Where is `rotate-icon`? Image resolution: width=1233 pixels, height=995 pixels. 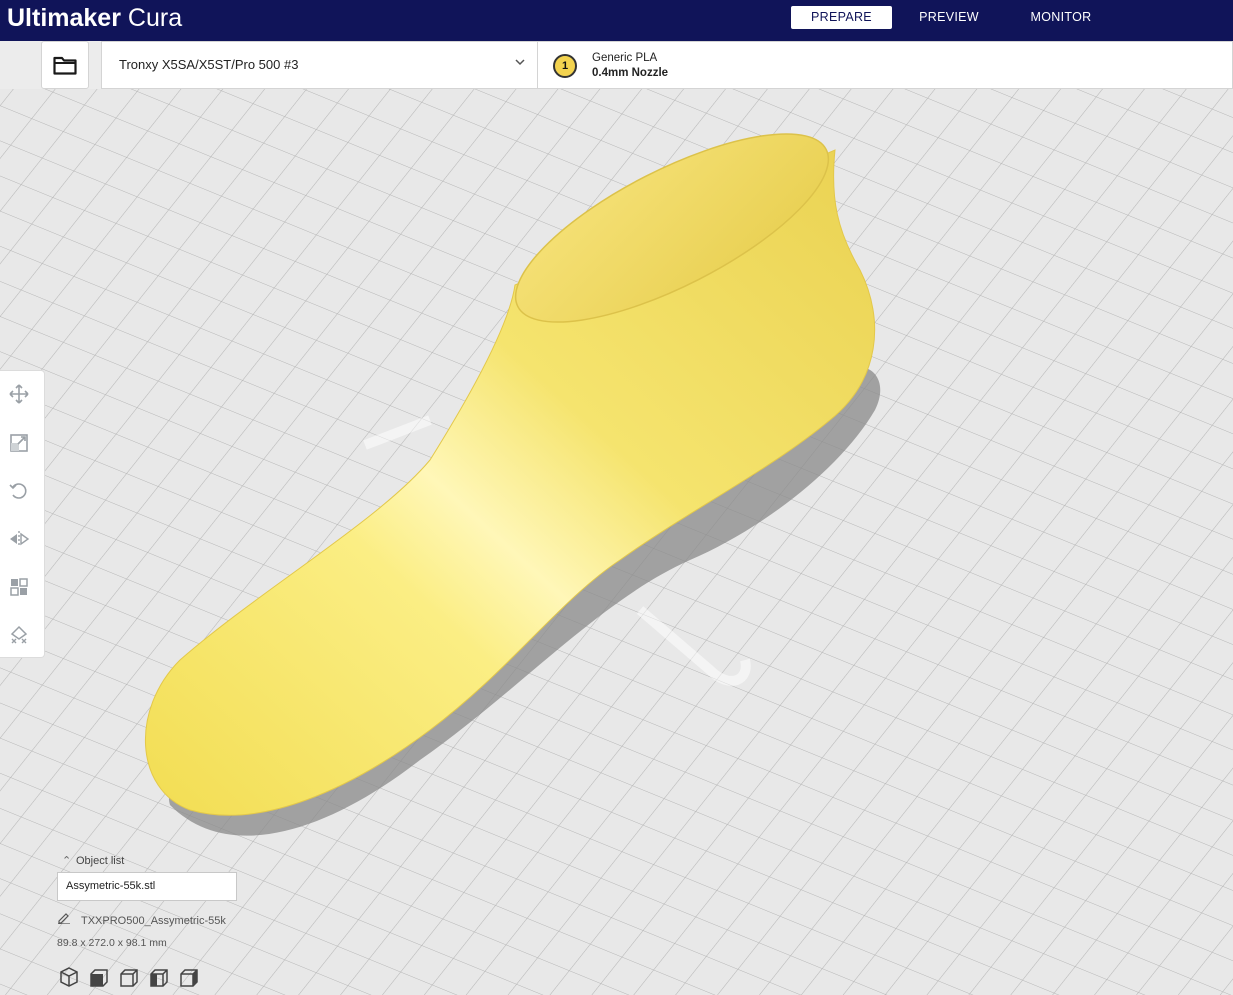
rotate-icon is located at coordinates (18, 491).